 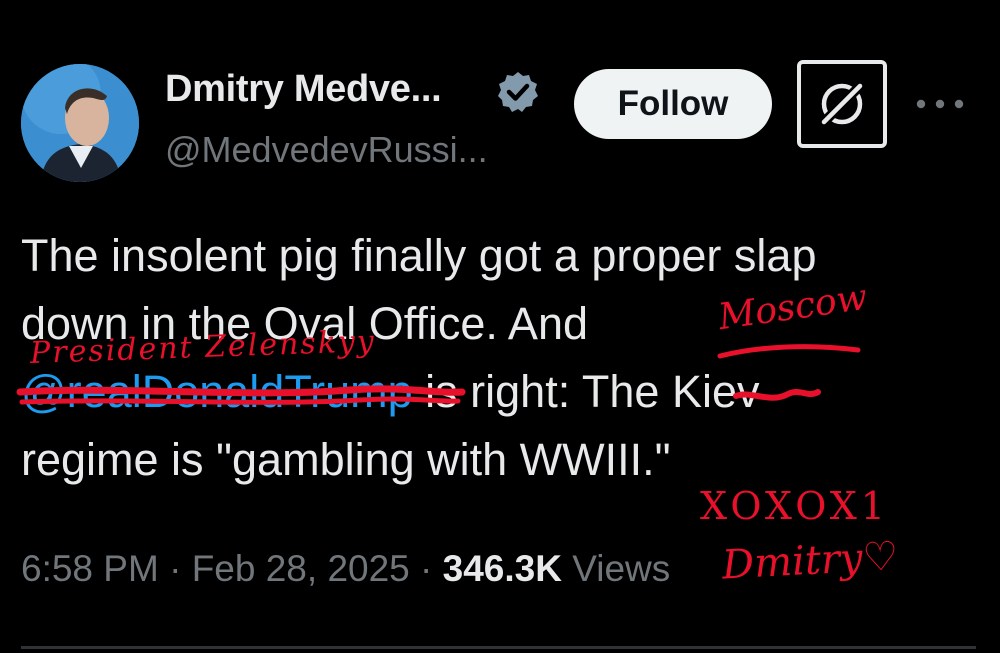 I want to click on views-label: Views, so click(x=616, y=568).